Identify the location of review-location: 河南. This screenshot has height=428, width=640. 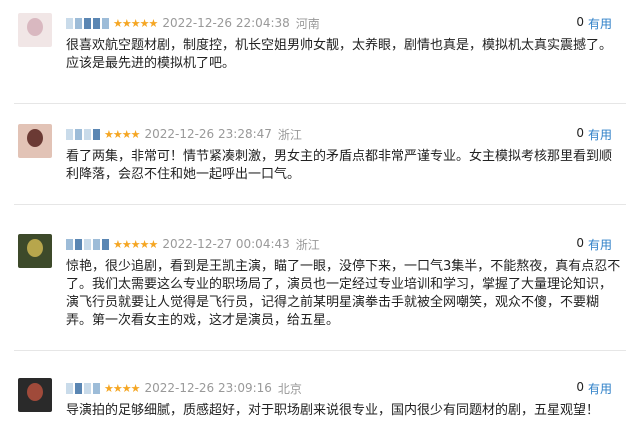
(307, 23).